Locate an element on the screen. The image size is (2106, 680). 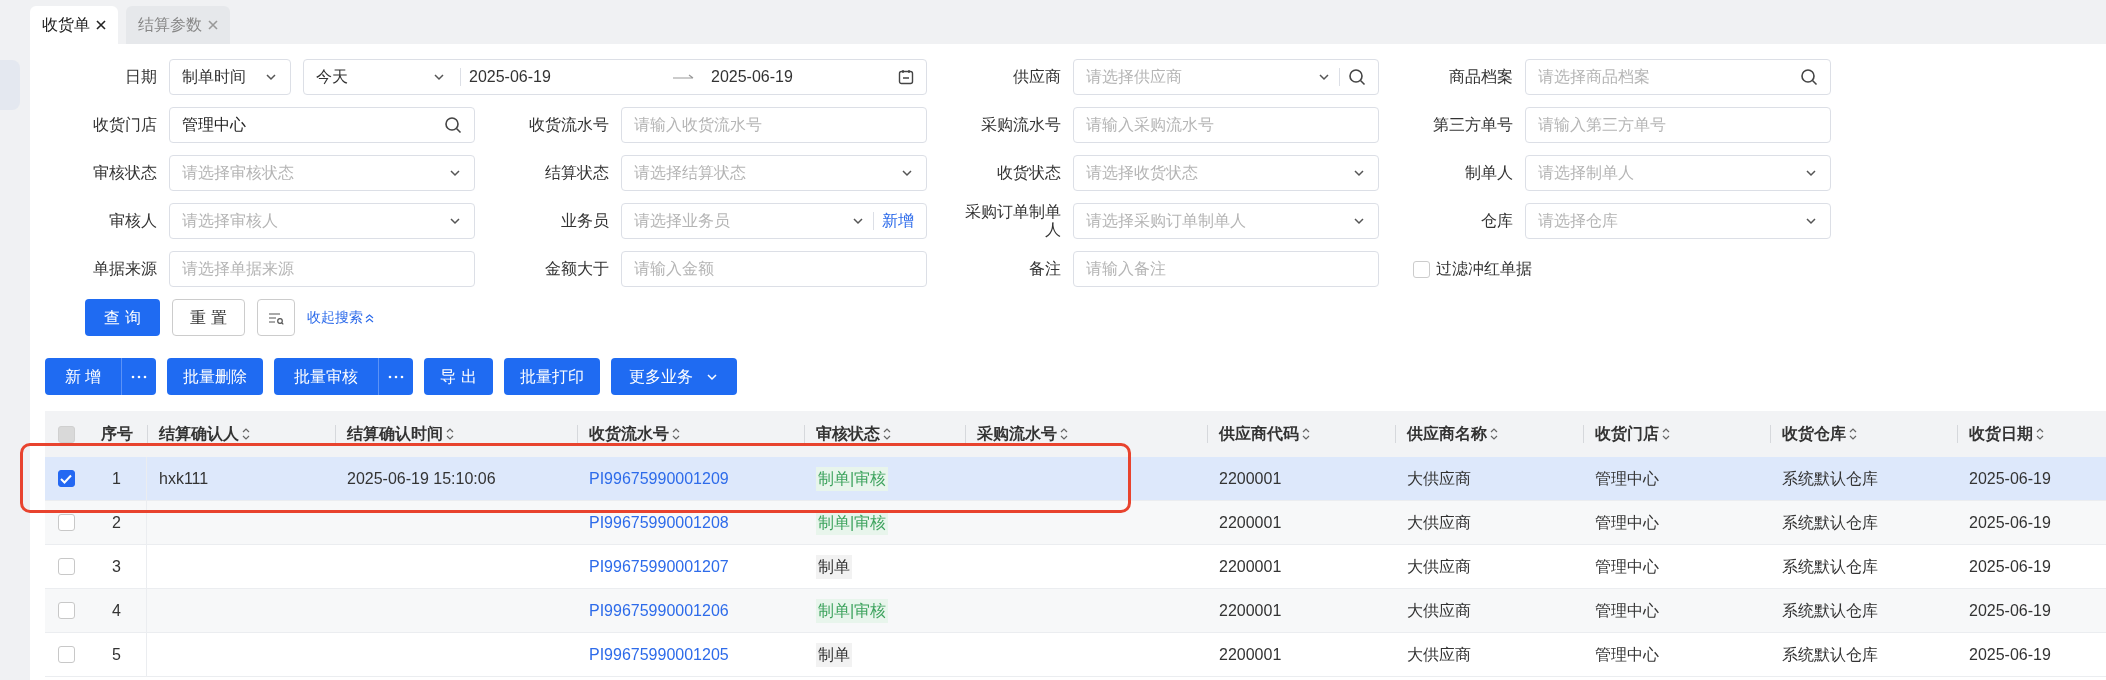
text-input: 请选择单据来源 is located at coordinates (322, 269).